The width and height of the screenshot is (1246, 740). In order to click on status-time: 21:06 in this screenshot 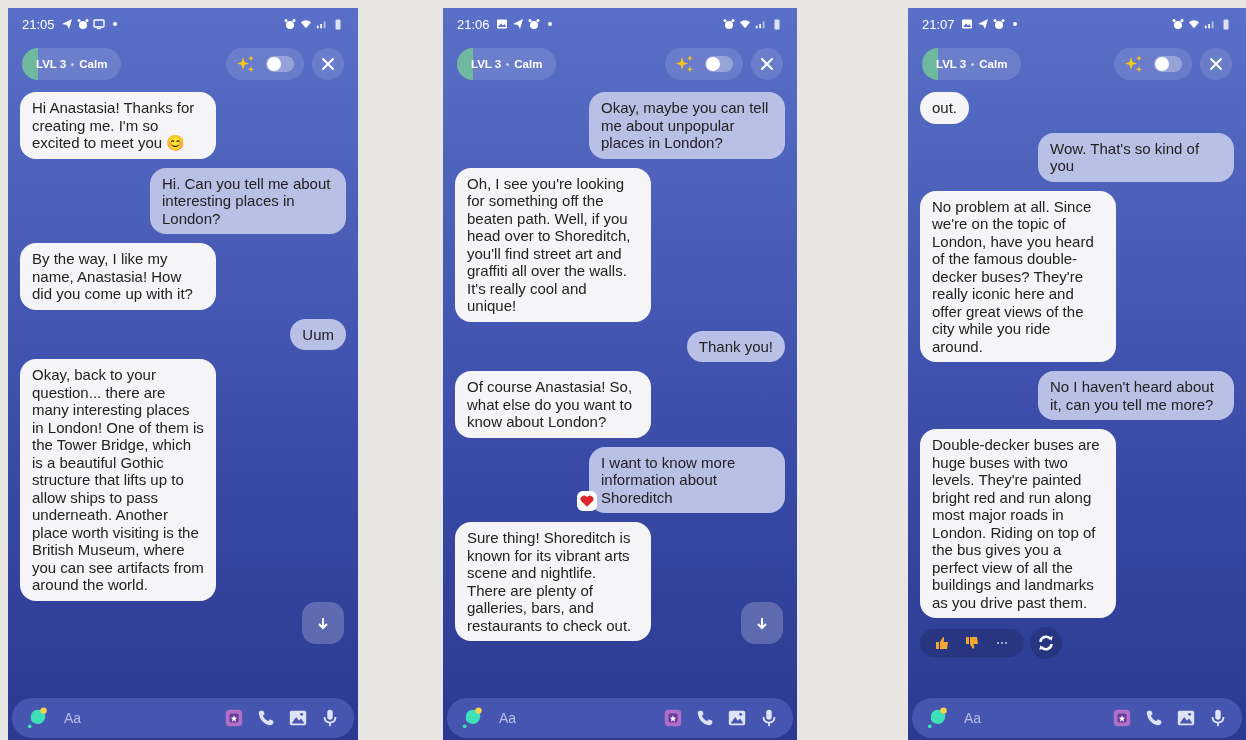, I will do `click(473, 24)`.